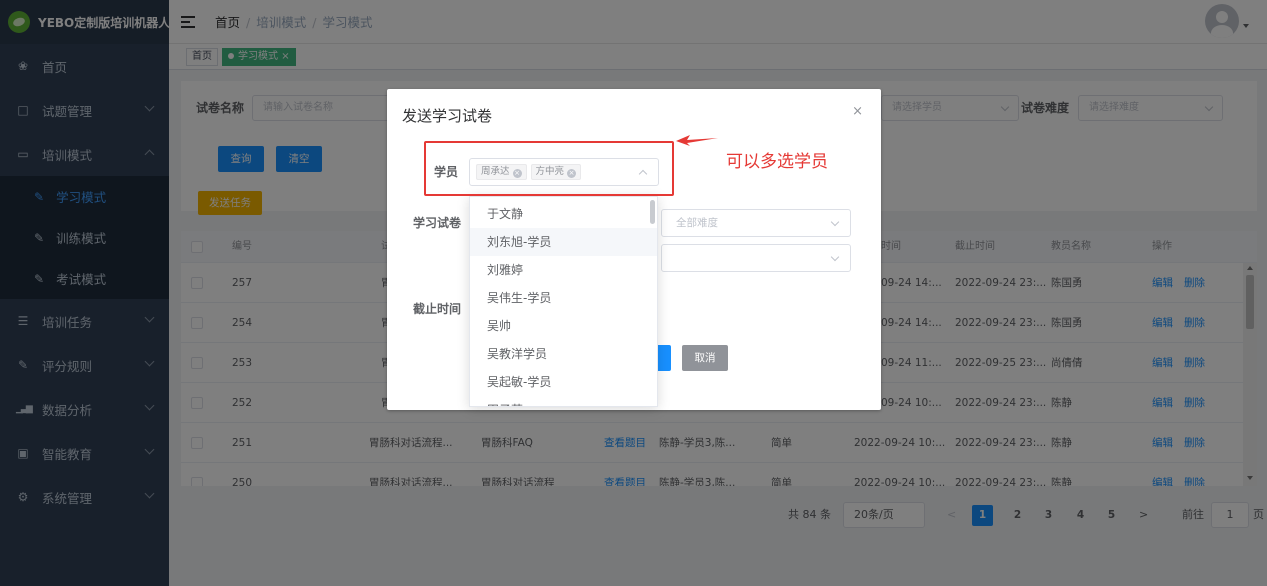  I want to click on dropdown-option: 吴教洋学员, so click(563, 354).